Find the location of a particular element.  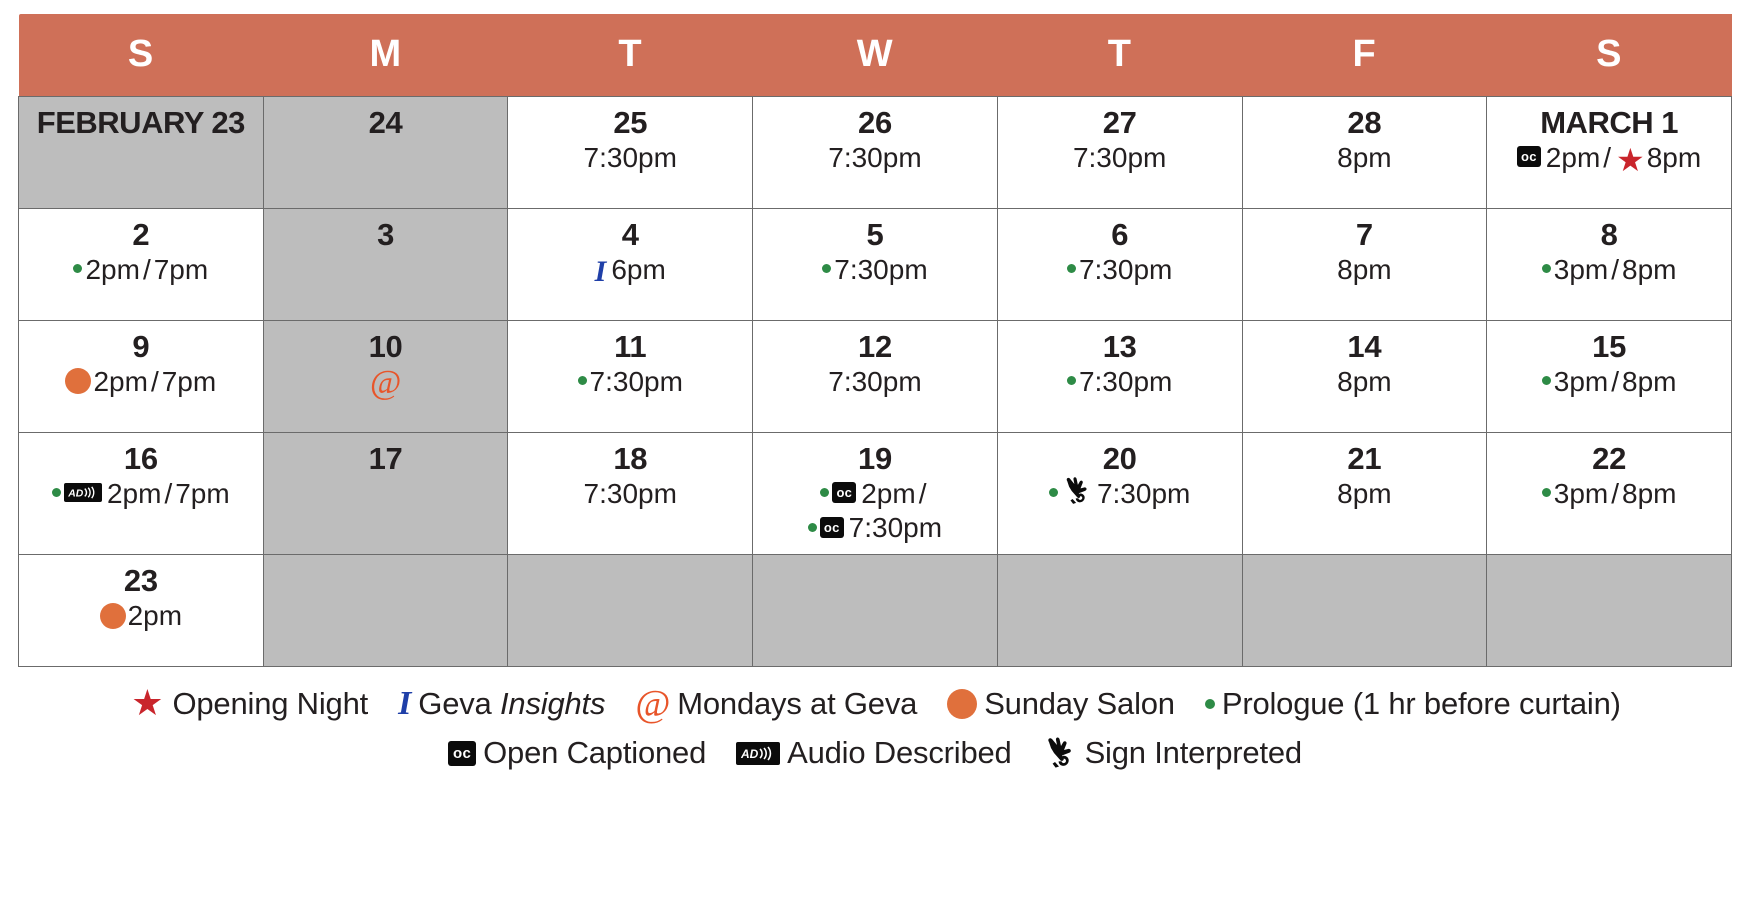

performance-times: oc 2pm / oc 7:30pm is located at coordinates (875, 511).